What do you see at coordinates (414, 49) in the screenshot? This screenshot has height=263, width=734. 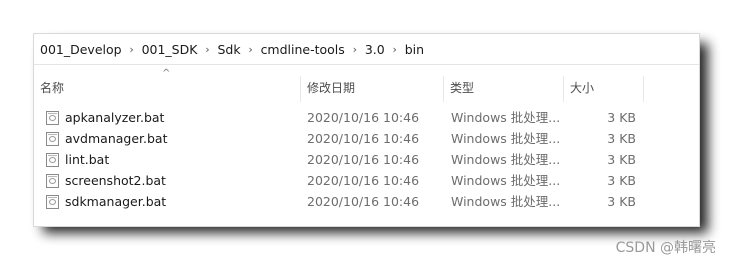 I see `breadcrumb-item: bin` at bounding box center [414, 49].